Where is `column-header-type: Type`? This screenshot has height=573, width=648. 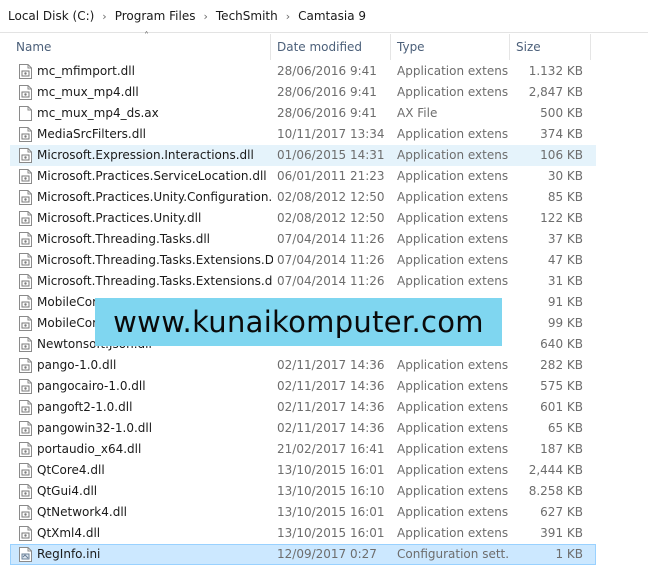 column-header-type: Type is located at coordinates (450, 47).